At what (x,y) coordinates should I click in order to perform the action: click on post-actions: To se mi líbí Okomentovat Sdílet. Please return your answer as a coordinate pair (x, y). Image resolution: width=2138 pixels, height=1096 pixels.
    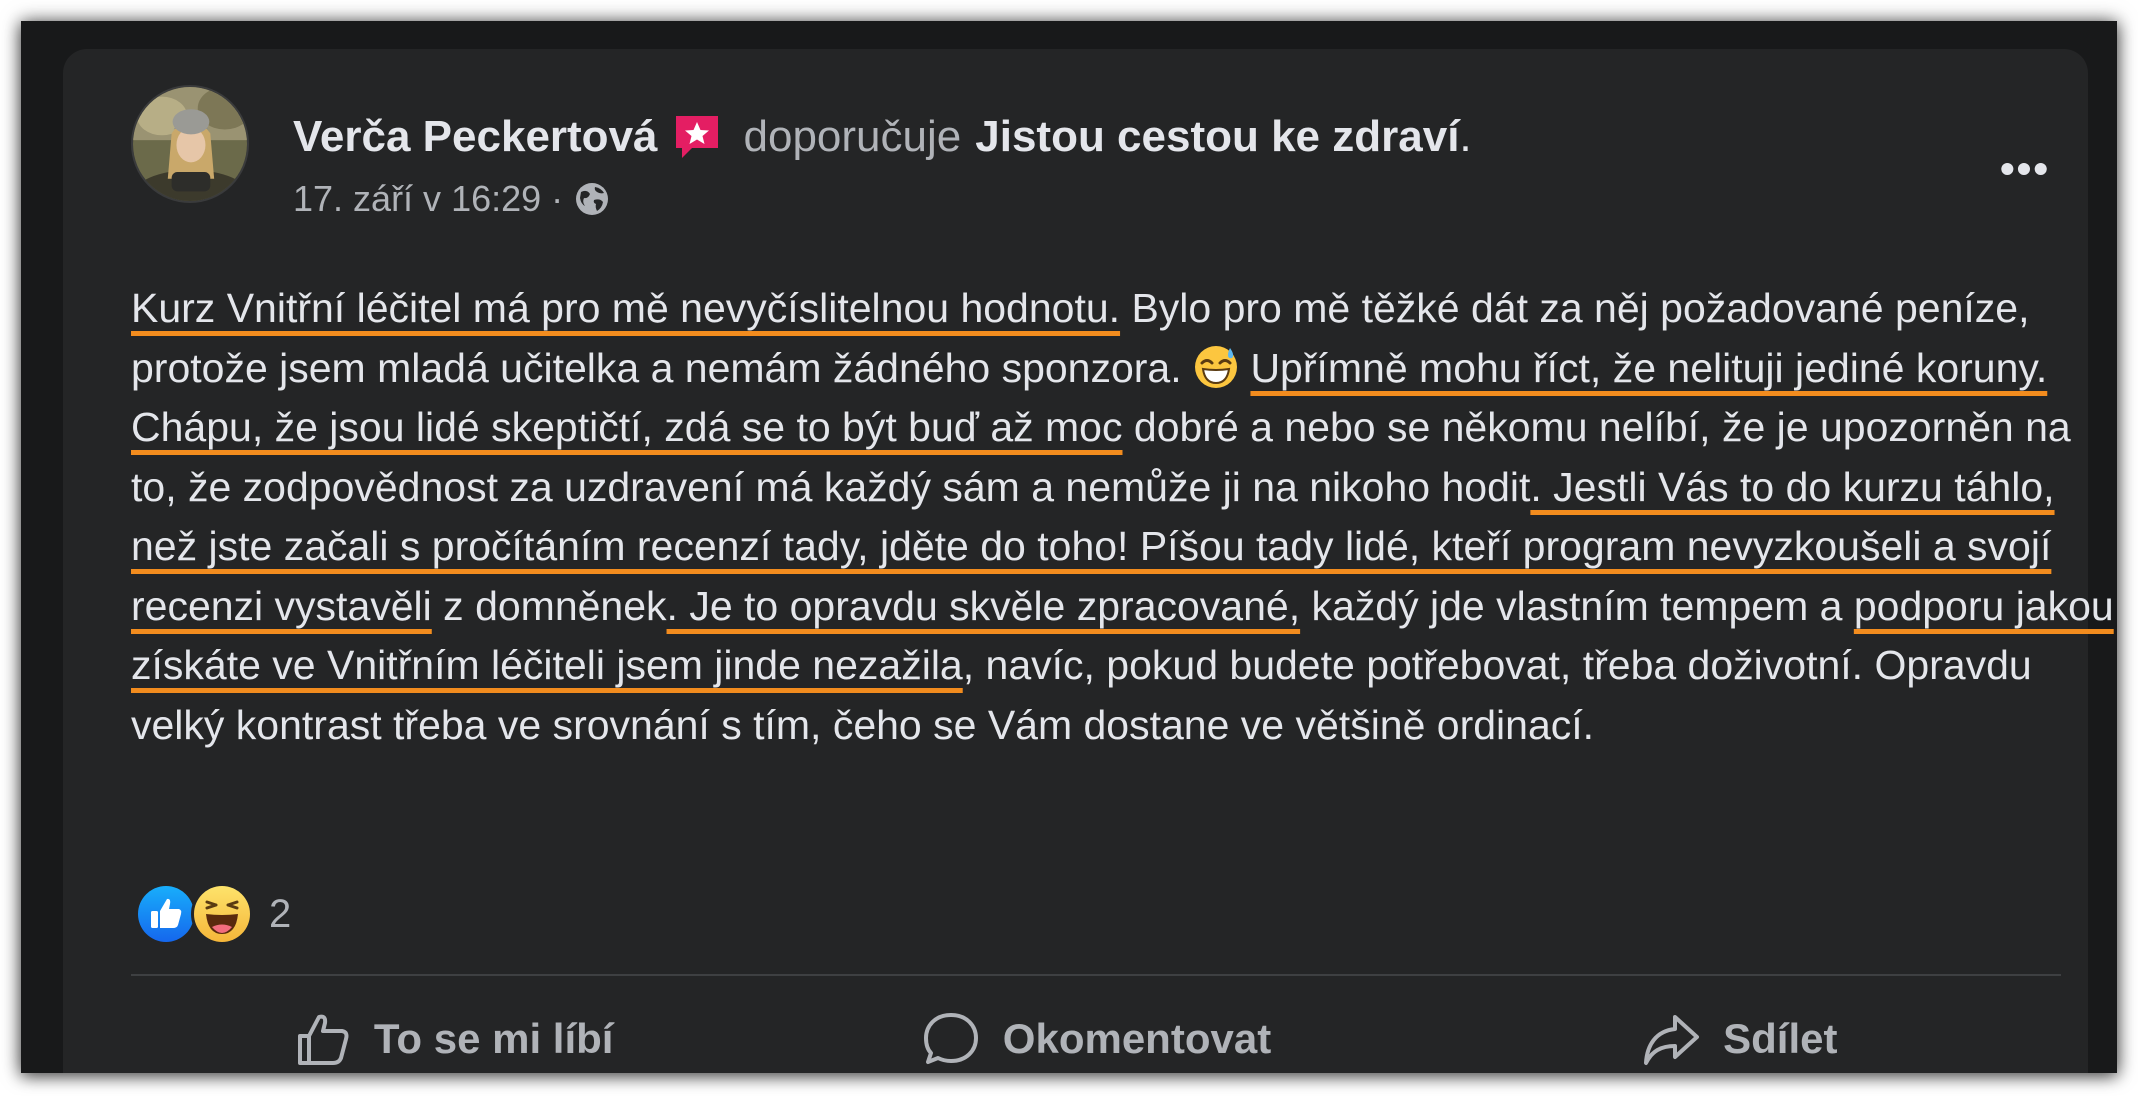
    Looking at the image, I should click on (1096, 1039).